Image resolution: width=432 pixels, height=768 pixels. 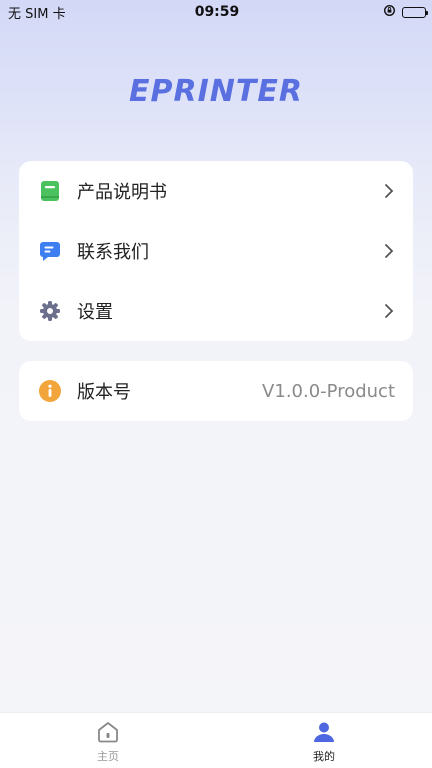 I want to click on version-row: 版本号 V1.0.0-Product, so click(x=216, y=391).